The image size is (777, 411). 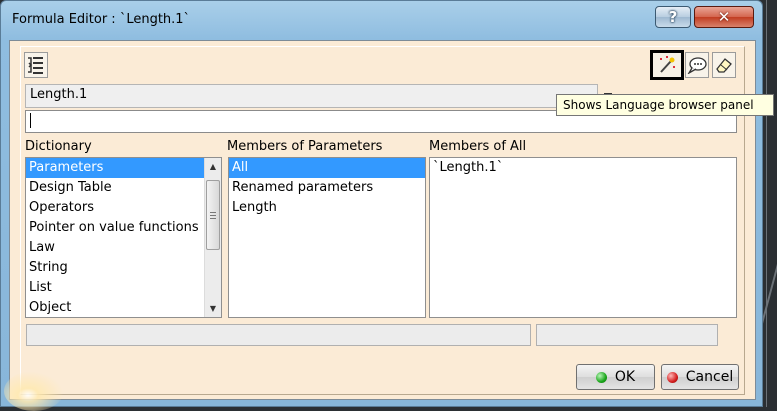 What do you see at coordinates (673, 17) in the screenshot?
I see `help-button: ?` at bounding box center [673, 17].